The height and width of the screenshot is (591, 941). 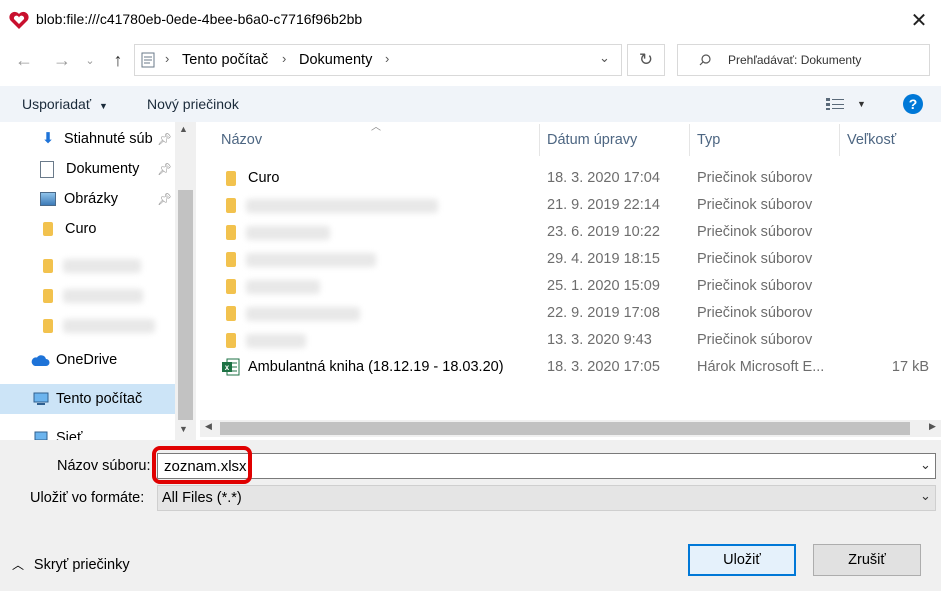 I want to click on up-button: ↑, so click(x=118, y=60).